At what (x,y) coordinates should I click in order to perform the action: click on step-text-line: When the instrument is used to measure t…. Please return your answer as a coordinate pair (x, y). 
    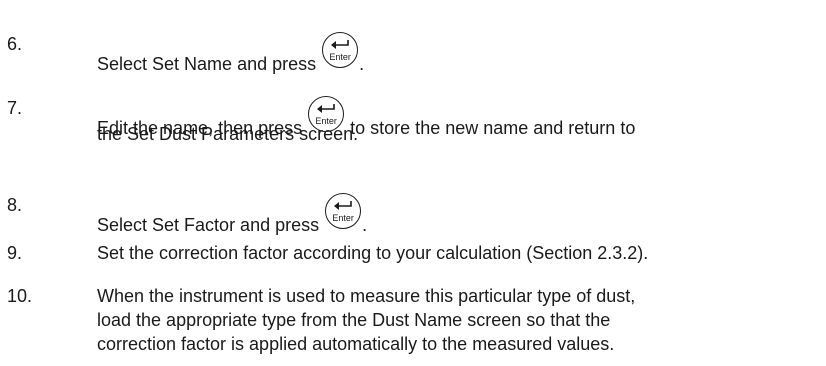
    Looking at the image, I should click on (366, 296).